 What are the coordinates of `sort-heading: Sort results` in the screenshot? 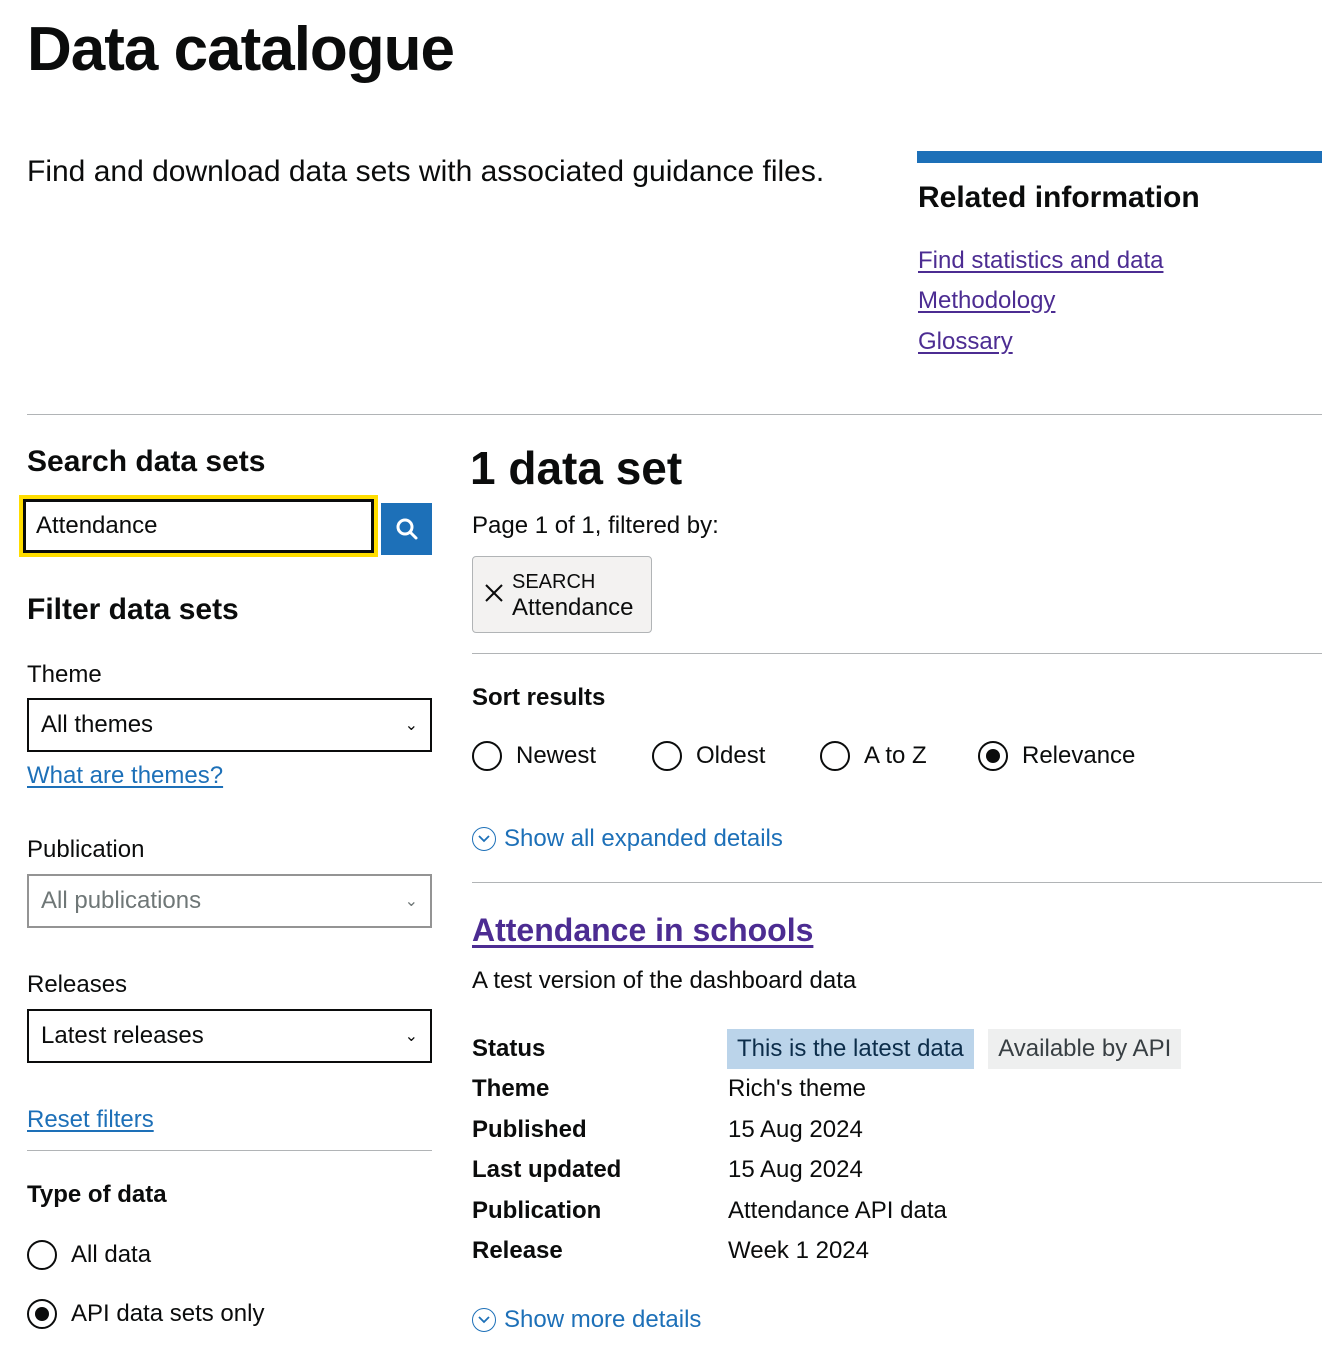 It's located at (539, 697).